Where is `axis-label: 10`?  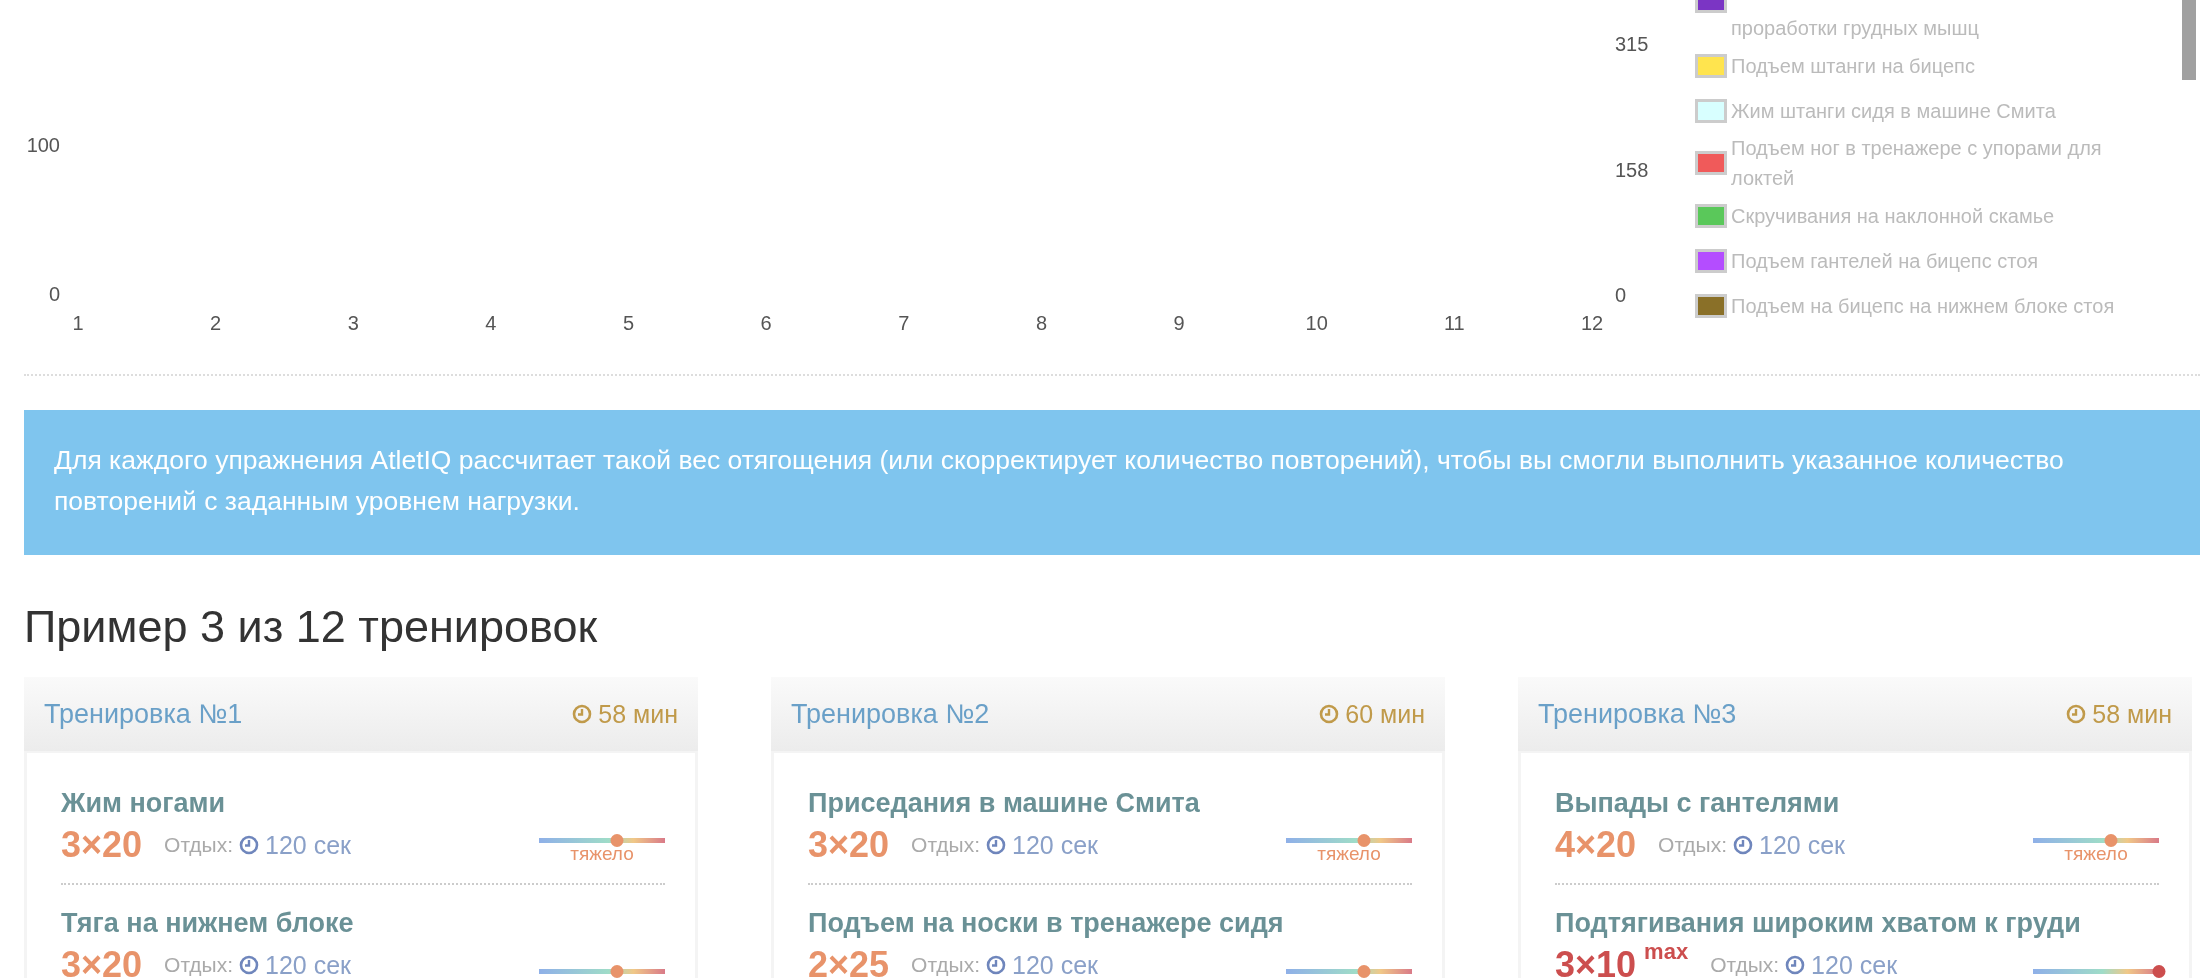 axis-label: 10 is located at coordinates (1316, 323).